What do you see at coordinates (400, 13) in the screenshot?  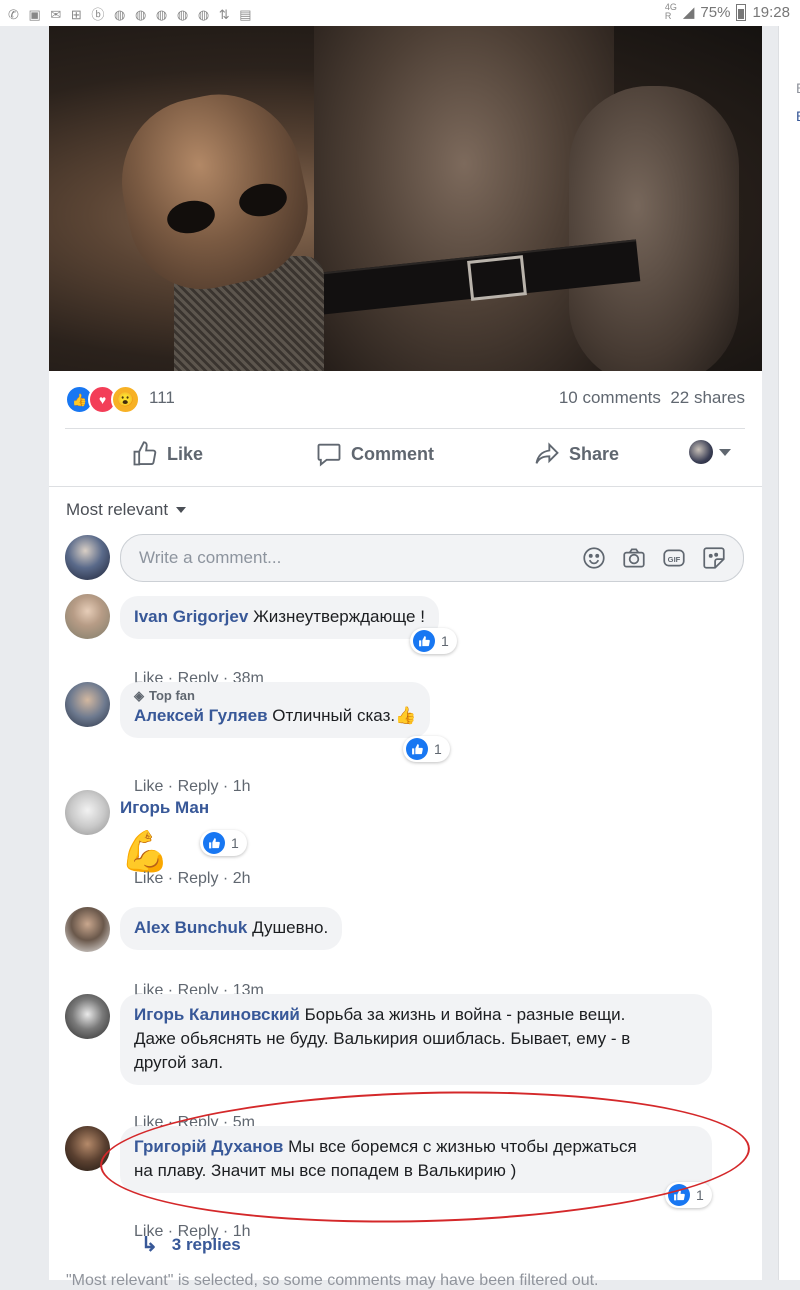 I see `status-bar: ✆ ▣ ✉ ⊞ ⓑ ◍ ◍ ◍ ◍ ◍ ⇅ ▤ 4G R ◢ 75% 19:28` at bounding box center [400, 13].